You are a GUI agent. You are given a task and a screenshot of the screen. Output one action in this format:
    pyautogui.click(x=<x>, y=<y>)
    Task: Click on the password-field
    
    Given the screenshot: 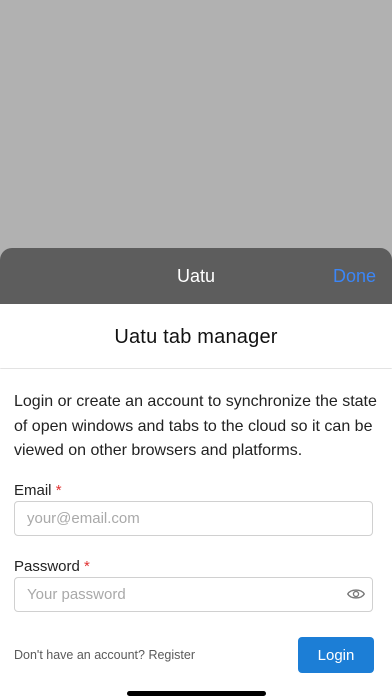 What is the action you would take?
    pyautogui.click(x=182, y=594)
    